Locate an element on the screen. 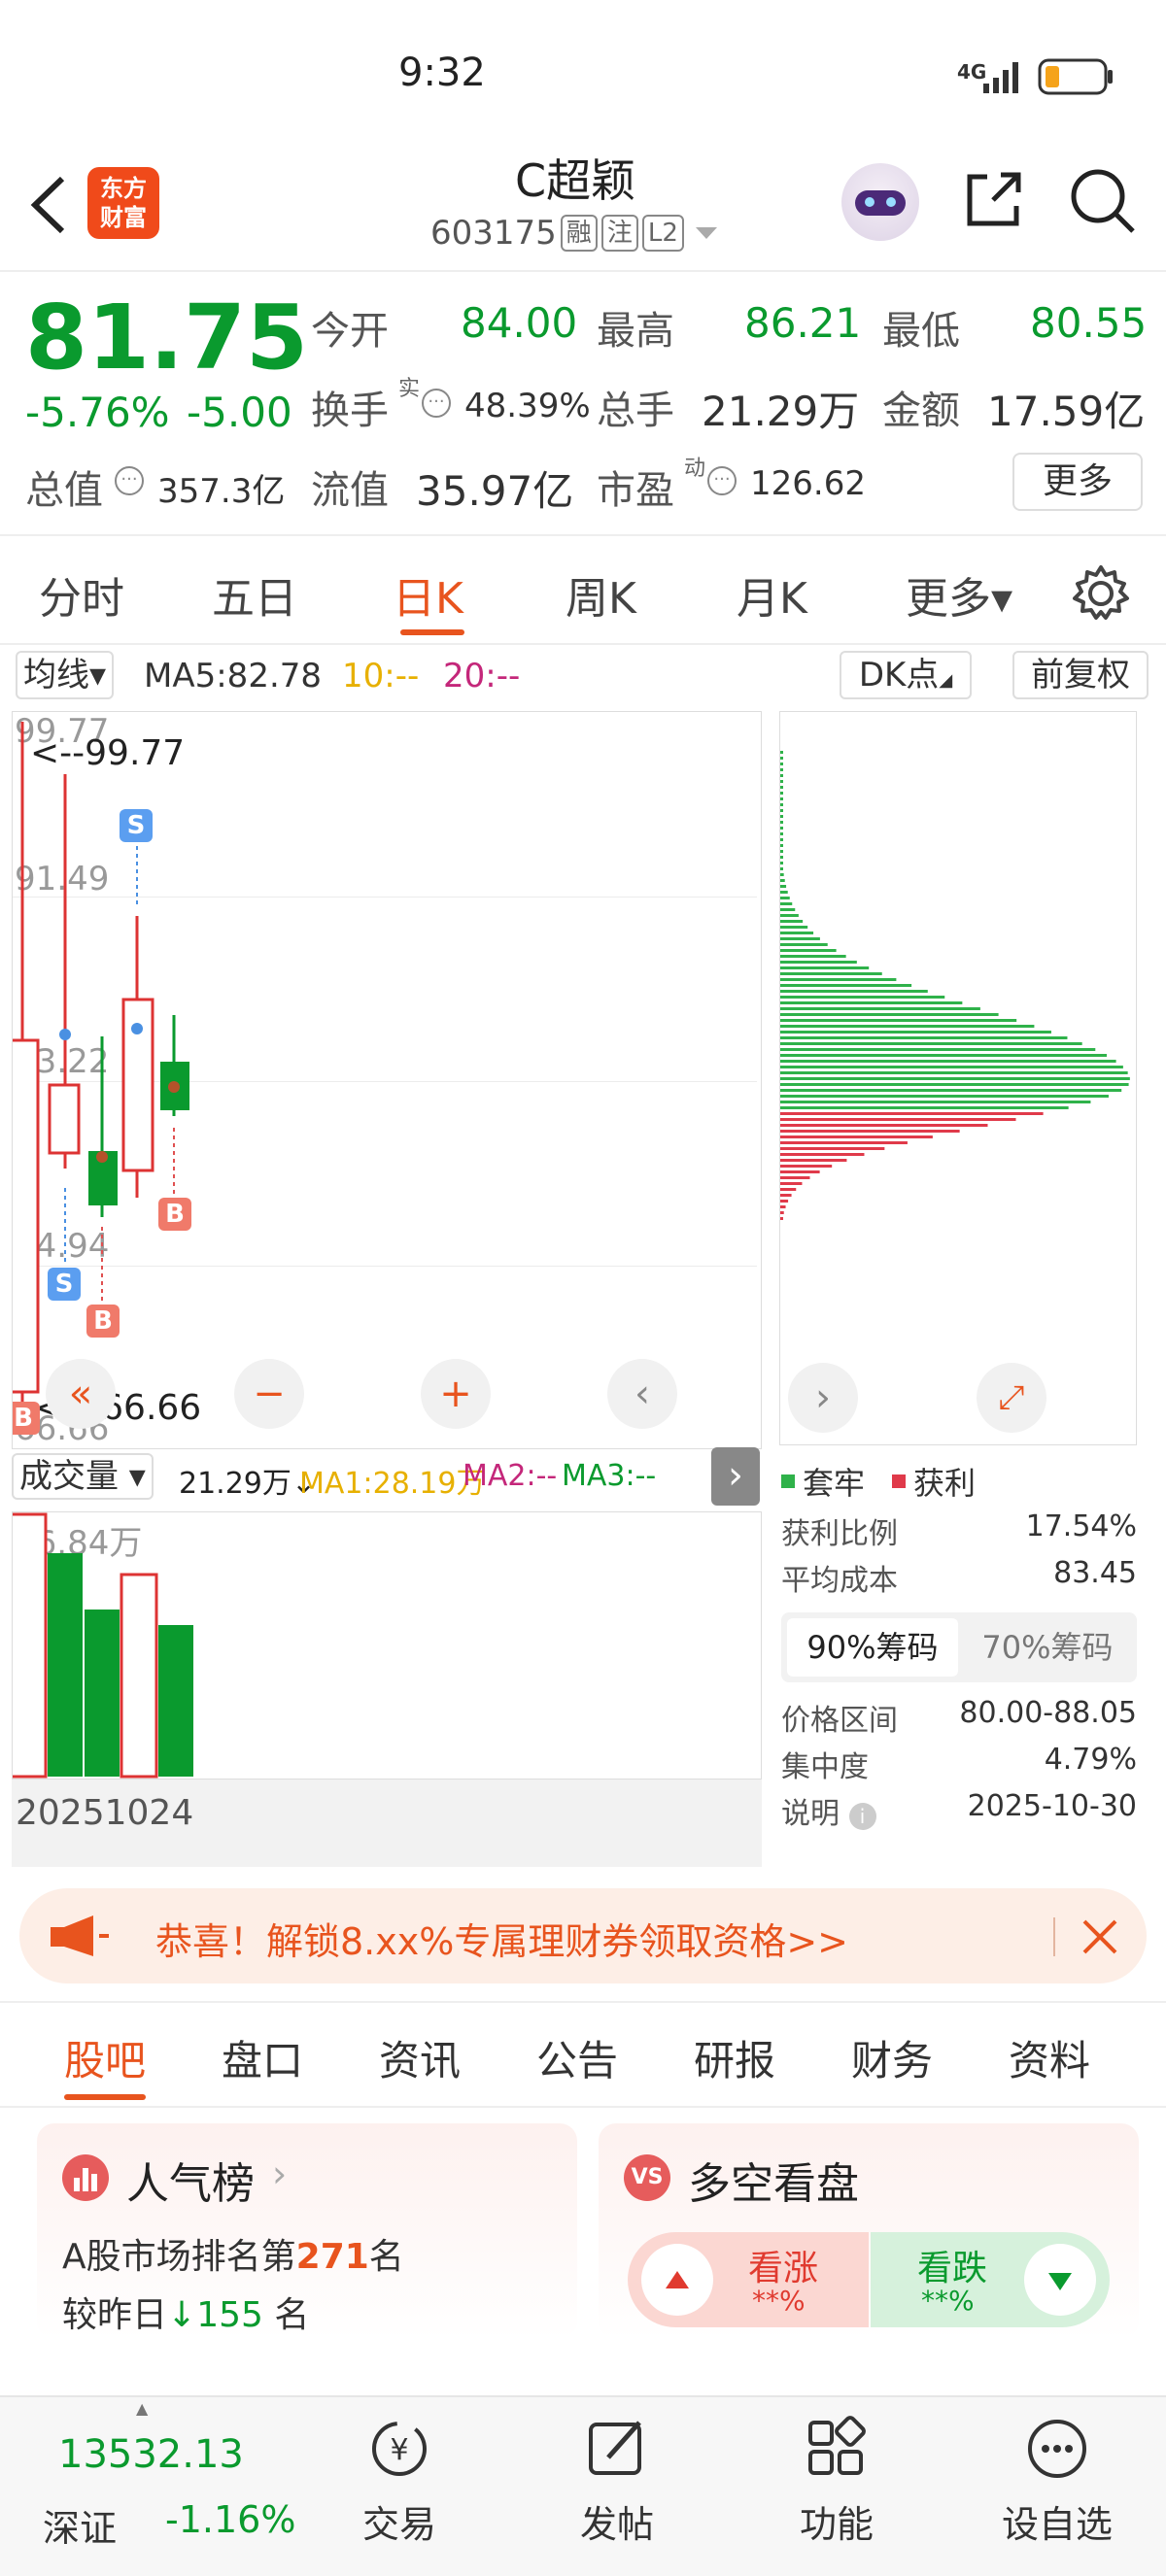 The image size is (1166, 2576). tab-five-day: 五日 is located at coordinates (254, 594).